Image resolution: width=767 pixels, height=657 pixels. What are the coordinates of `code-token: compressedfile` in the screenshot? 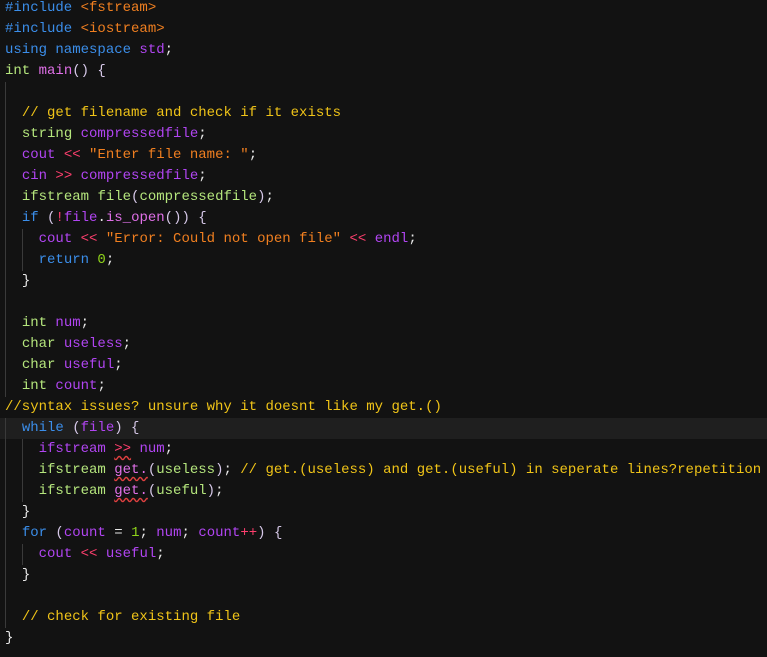 It's located at (139, 134).